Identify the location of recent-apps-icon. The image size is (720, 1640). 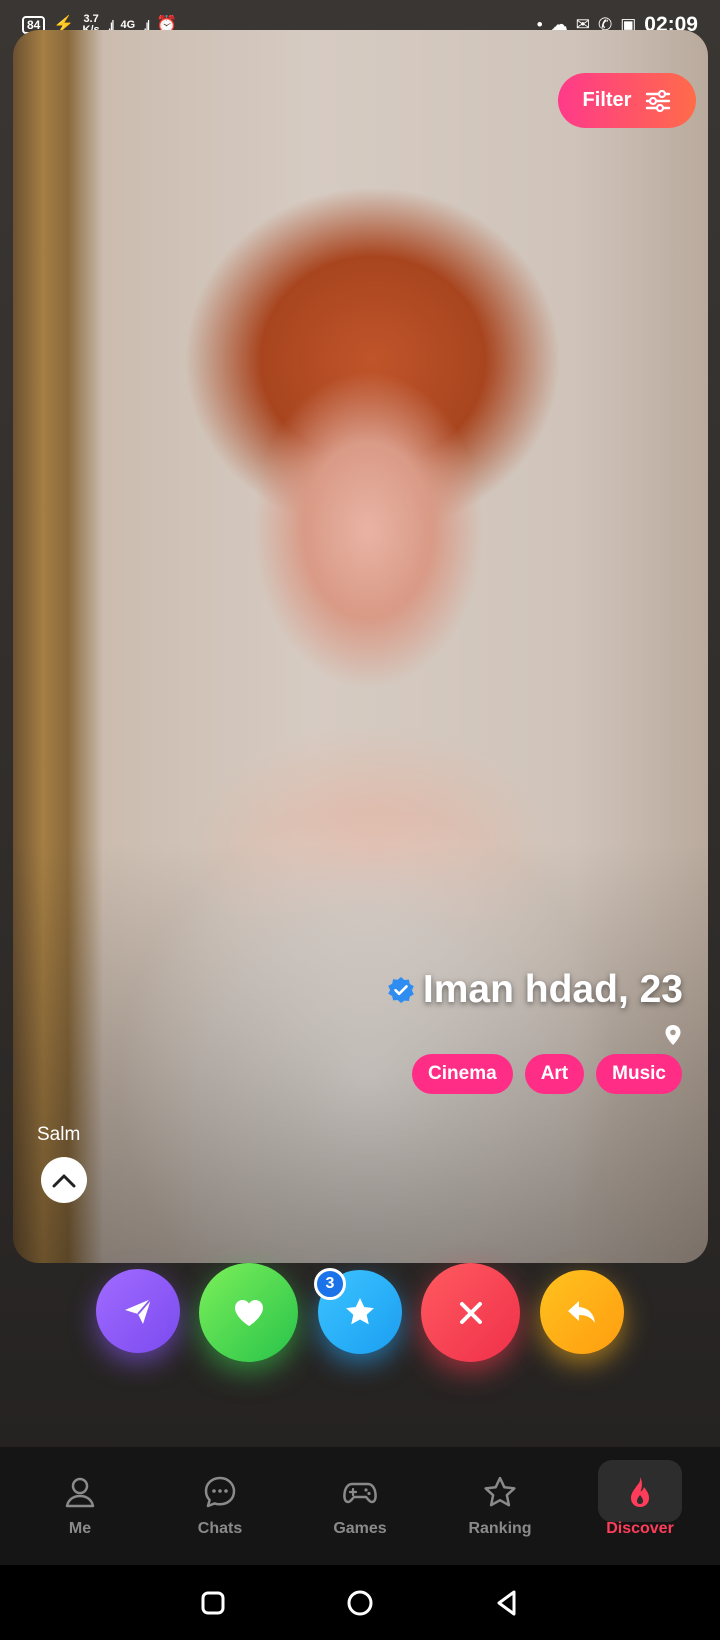
(213, 1603).